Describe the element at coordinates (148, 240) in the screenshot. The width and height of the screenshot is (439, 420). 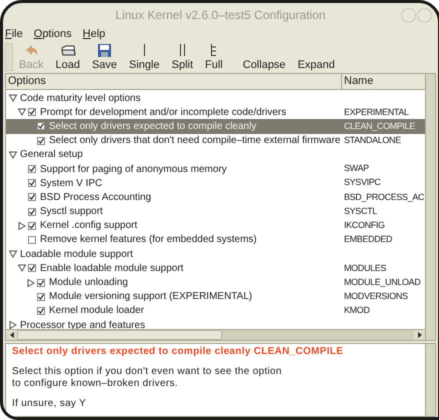
I see `option-label: Remove kernel features (for embedded systems)` at that location.